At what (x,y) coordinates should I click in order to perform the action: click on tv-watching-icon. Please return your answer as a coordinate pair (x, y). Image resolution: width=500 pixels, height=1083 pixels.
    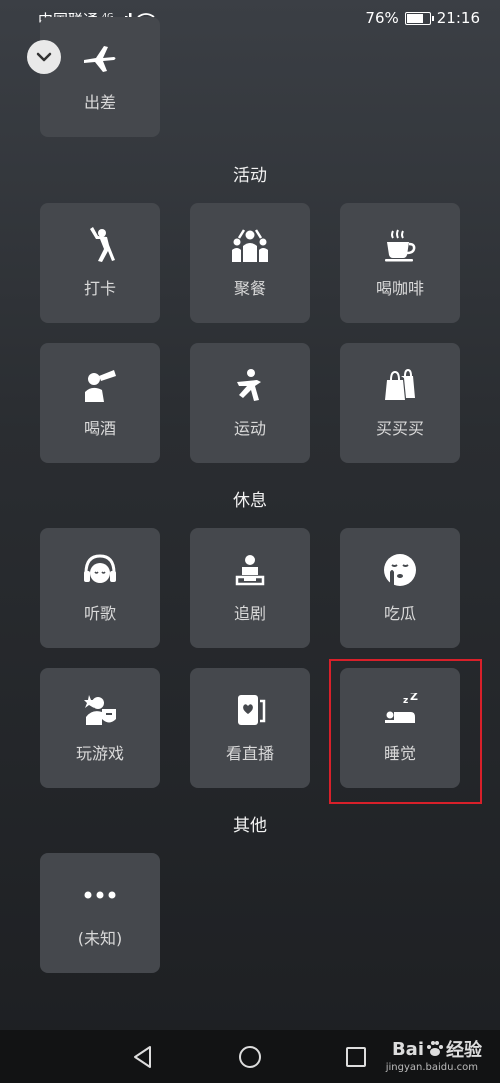
    Looking at the image, I should click on (250, 570).